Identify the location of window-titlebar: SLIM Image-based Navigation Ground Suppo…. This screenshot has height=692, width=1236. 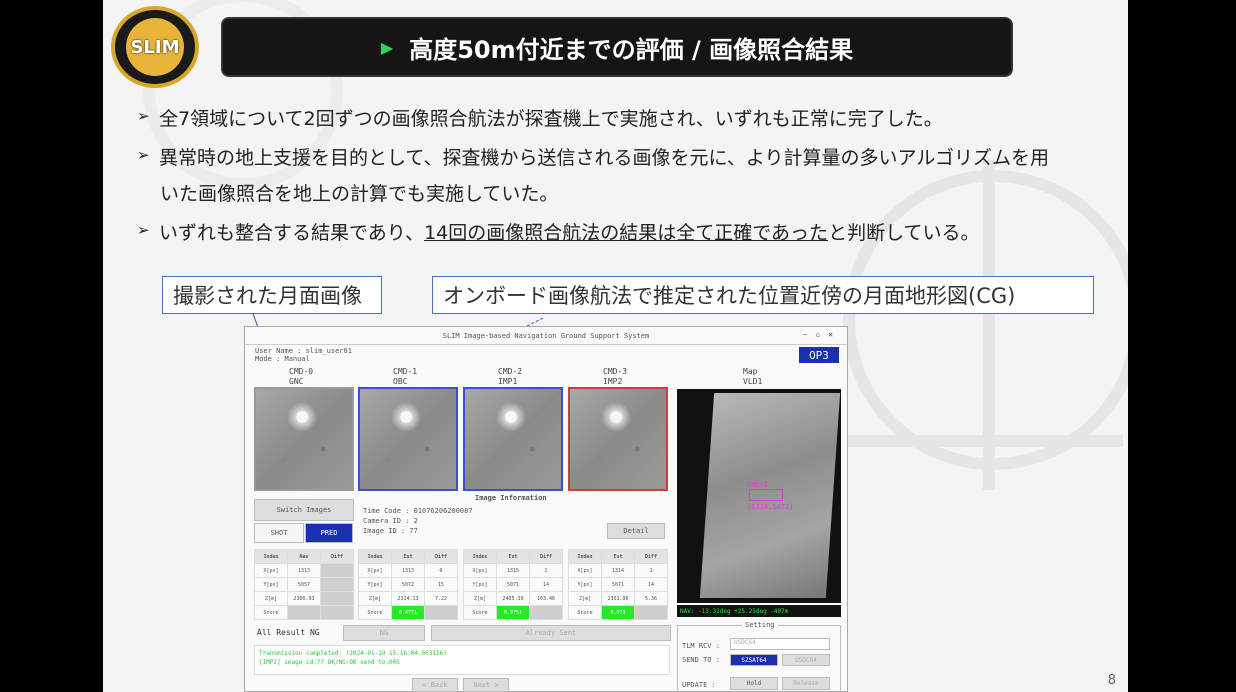
(546, 336).